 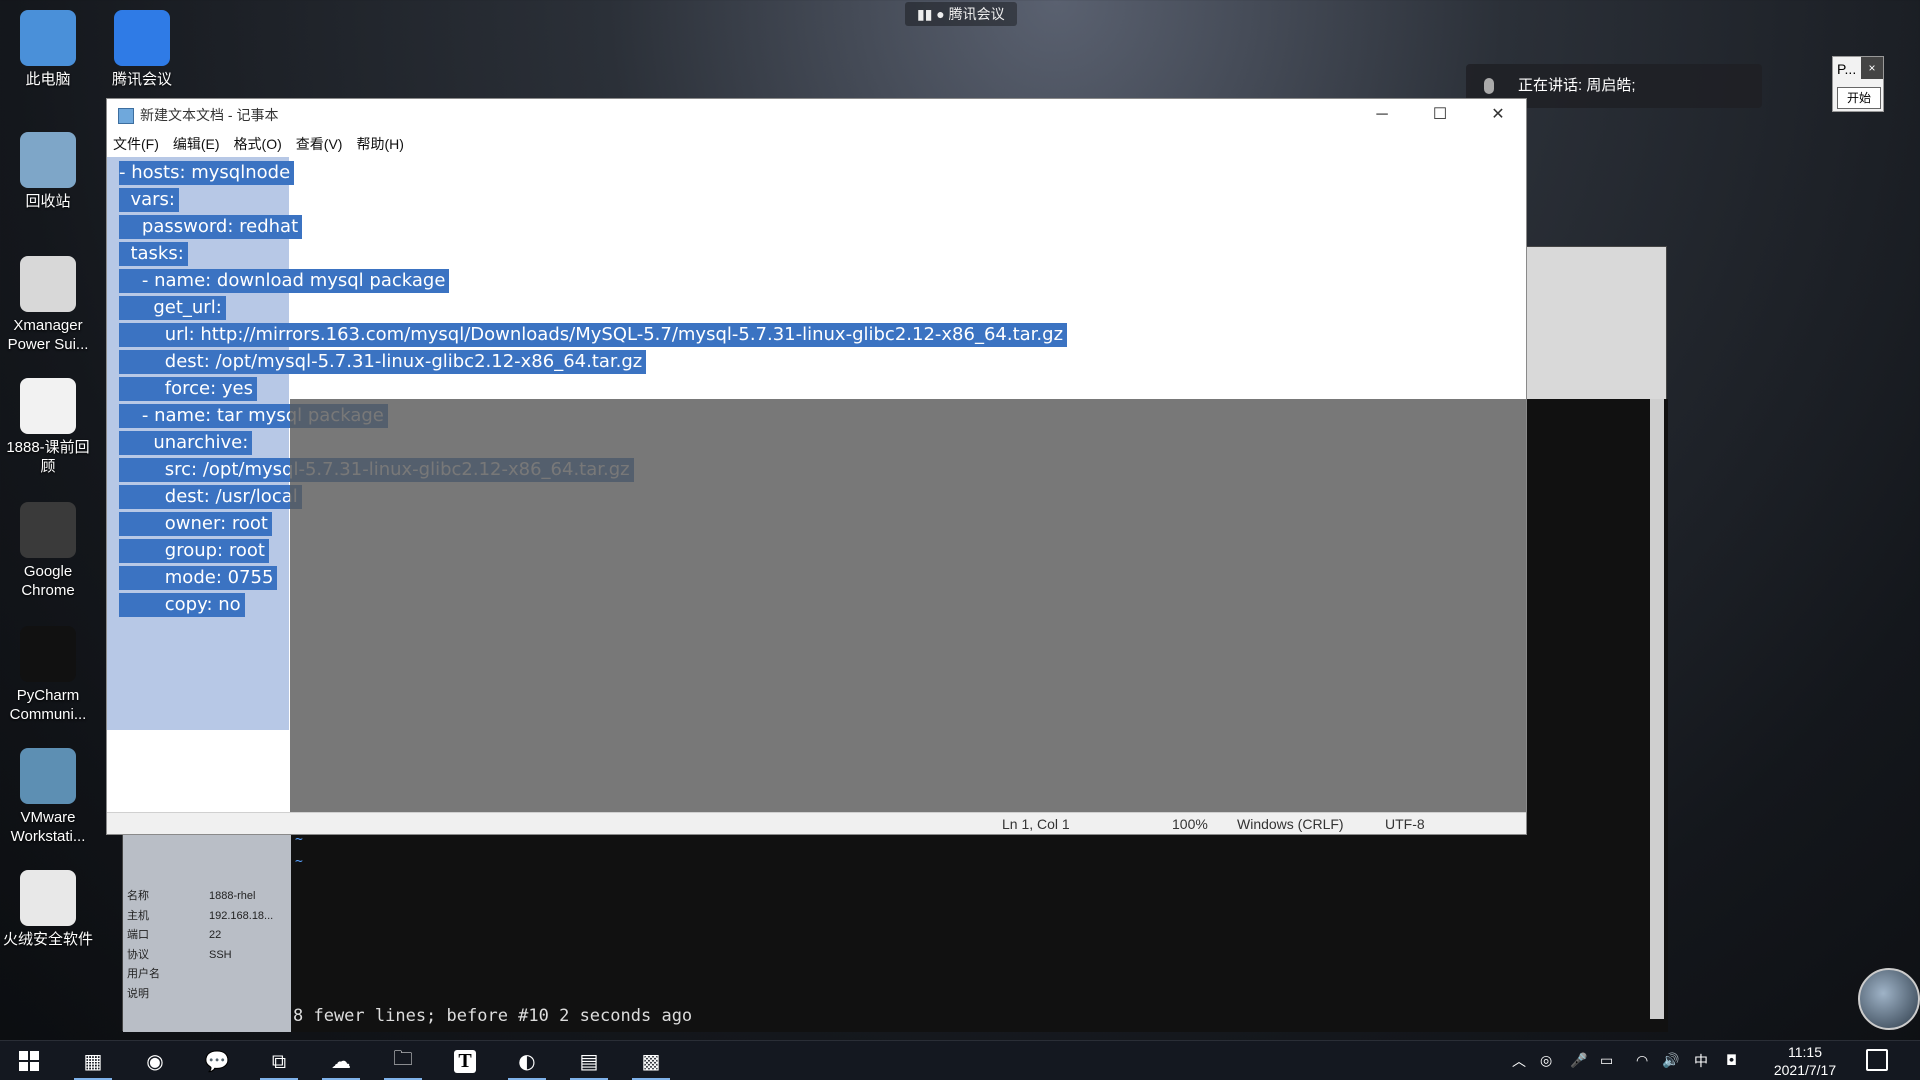 I want to click on ime-indicator: 中, so click(x=1701, y=1060).